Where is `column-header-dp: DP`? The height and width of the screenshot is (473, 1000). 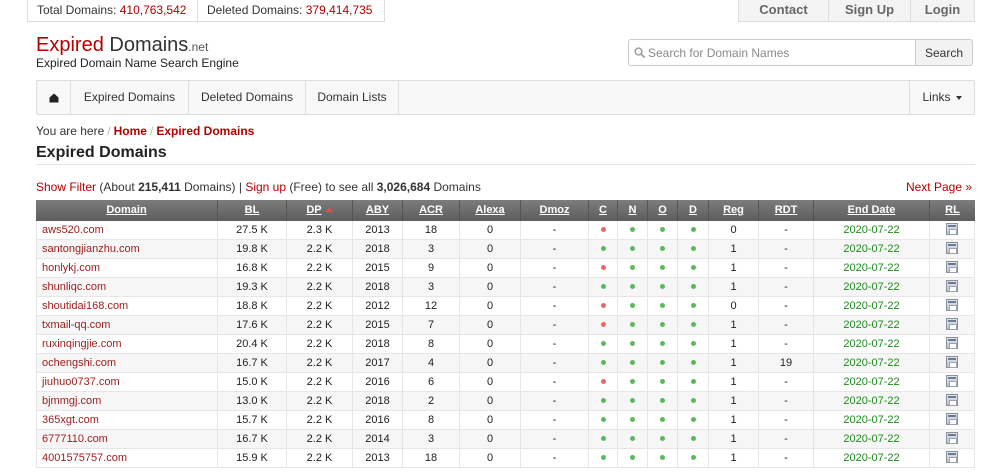
column-header-dp: DP is located at coordinates (320, 210).